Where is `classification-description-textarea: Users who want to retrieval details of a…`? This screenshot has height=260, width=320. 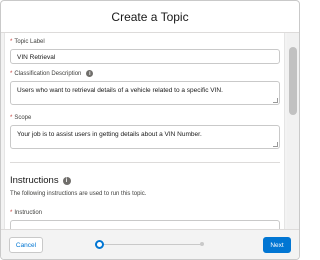 classification-description-textarea: Users who want to retrieval details of a… is located at coordinates (145, 93).